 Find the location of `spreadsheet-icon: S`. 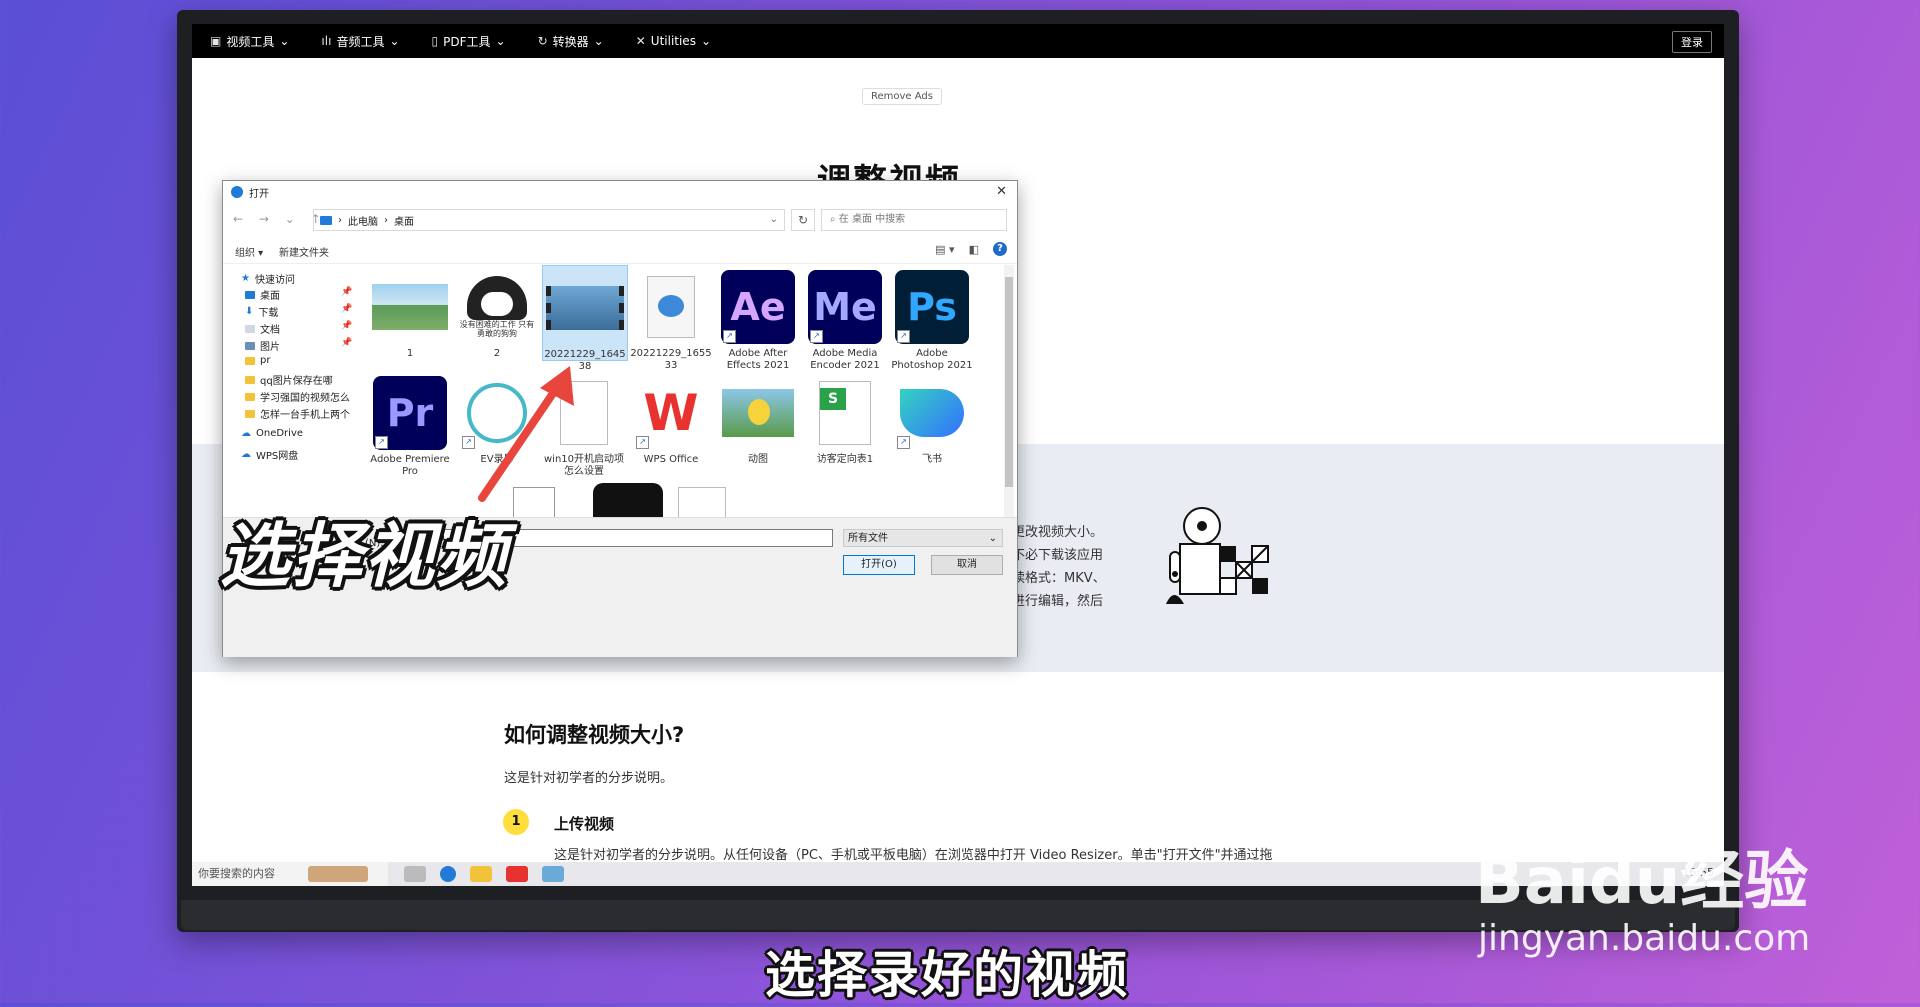

spreadsheet-icon: S is located at coordinates (845, 413).